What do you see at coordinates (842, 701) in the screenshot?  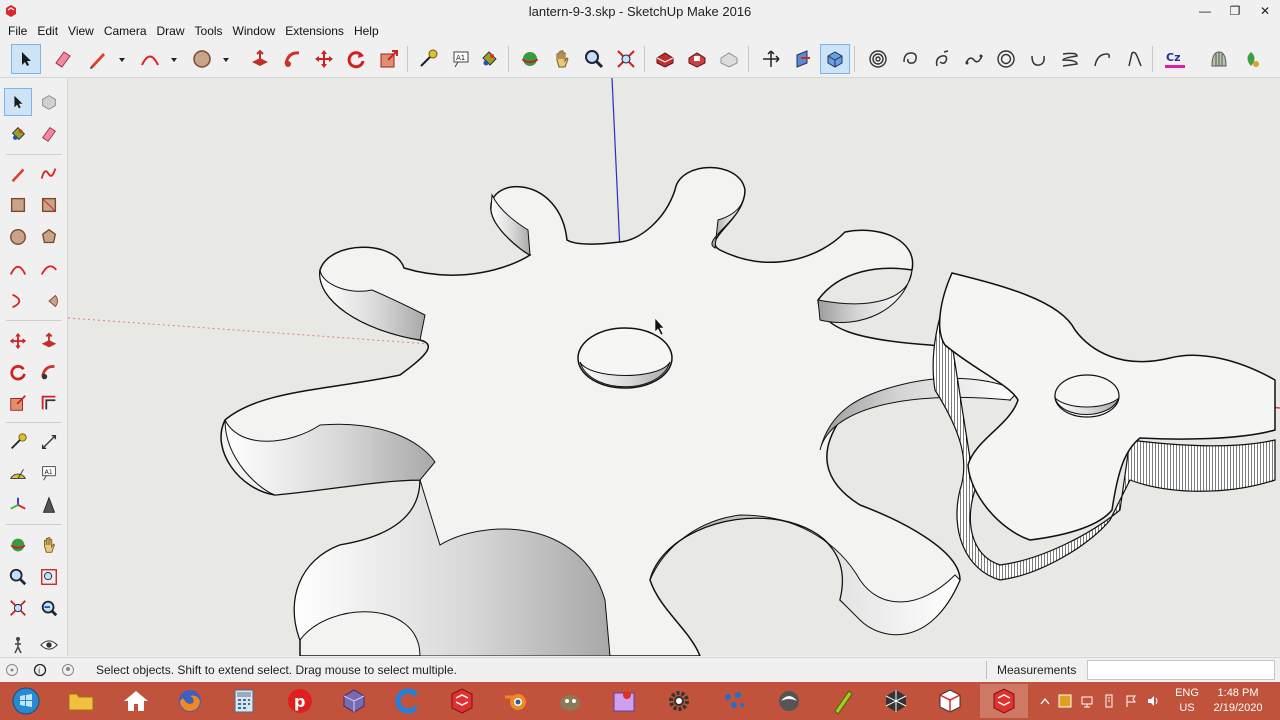 I see `taskbar-pencil-app` at bounding box center [842, 701].